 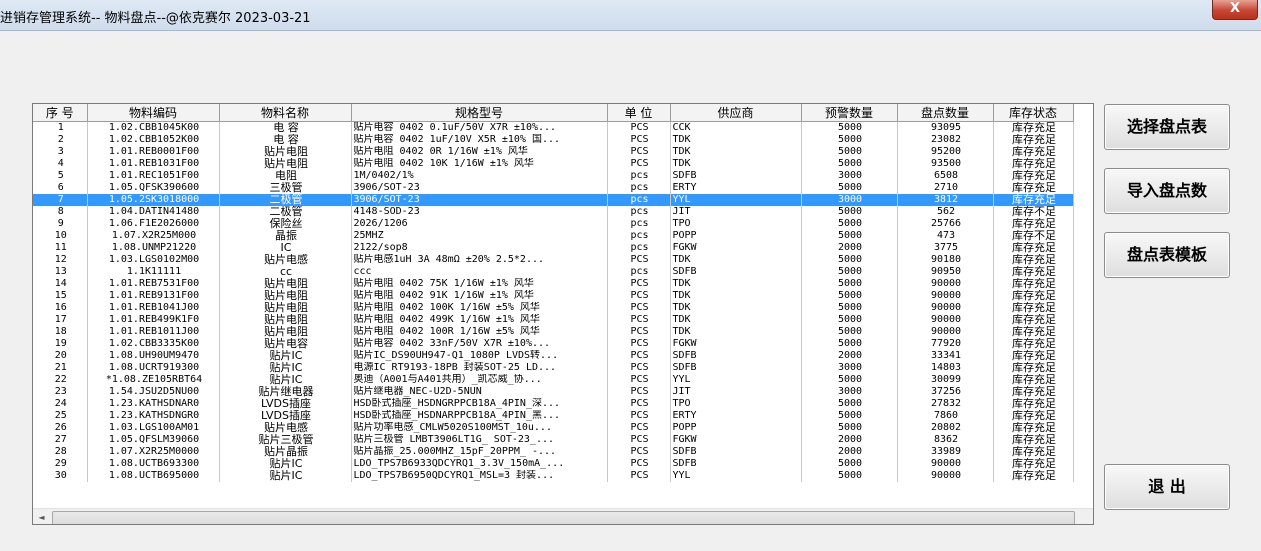 What do you see at coordinates (736, 200) in the screenshot?
I see `table-cell: YYL` at bounding box center [736, 200].